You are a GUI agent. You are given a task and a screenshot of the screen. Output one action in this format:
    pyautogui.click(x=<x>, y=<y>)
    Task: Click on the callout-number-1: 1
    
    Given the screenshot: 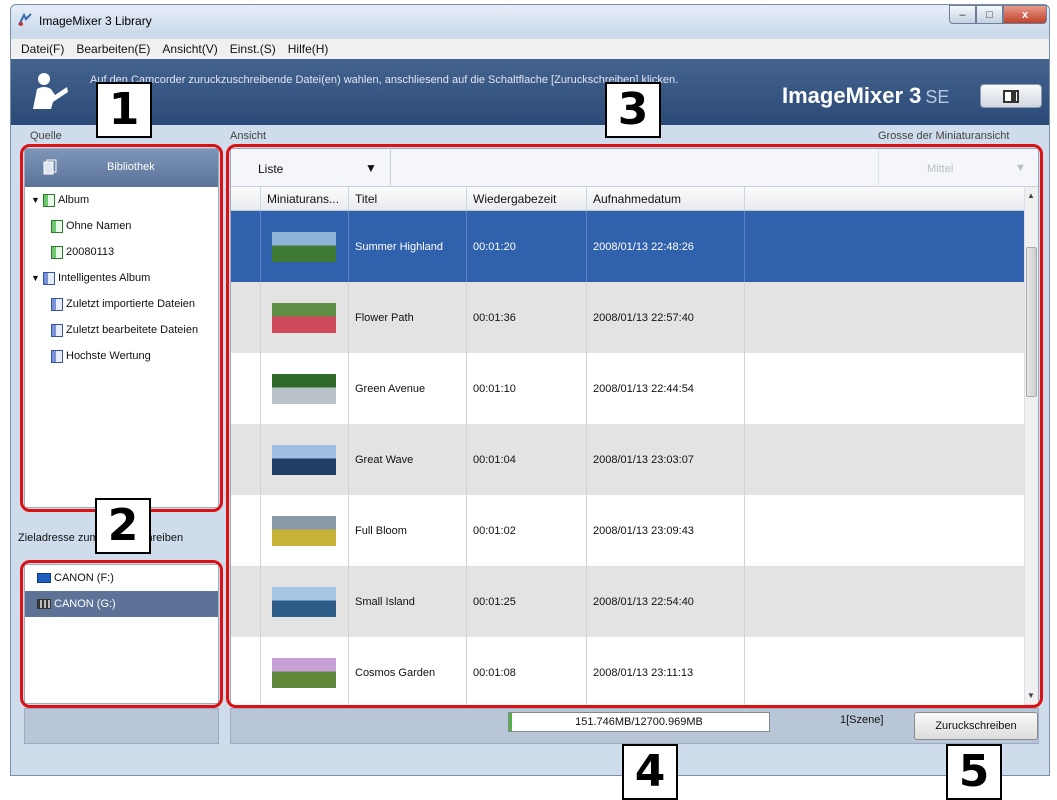 What is the action you would take?
    pyautogui.click(x=124, y=110)
    